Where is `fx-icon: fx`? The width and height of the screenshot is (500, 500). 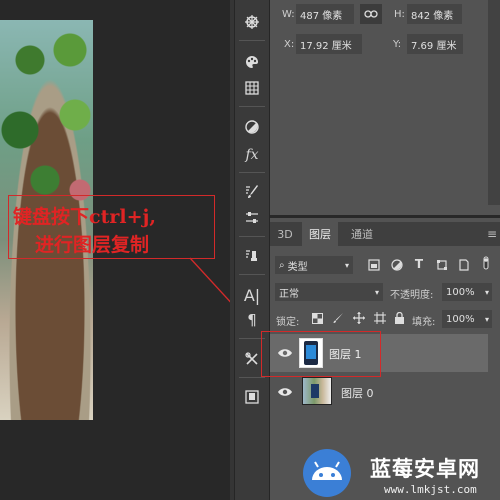 fx-icon: fx is located at coordinates (252, 155).